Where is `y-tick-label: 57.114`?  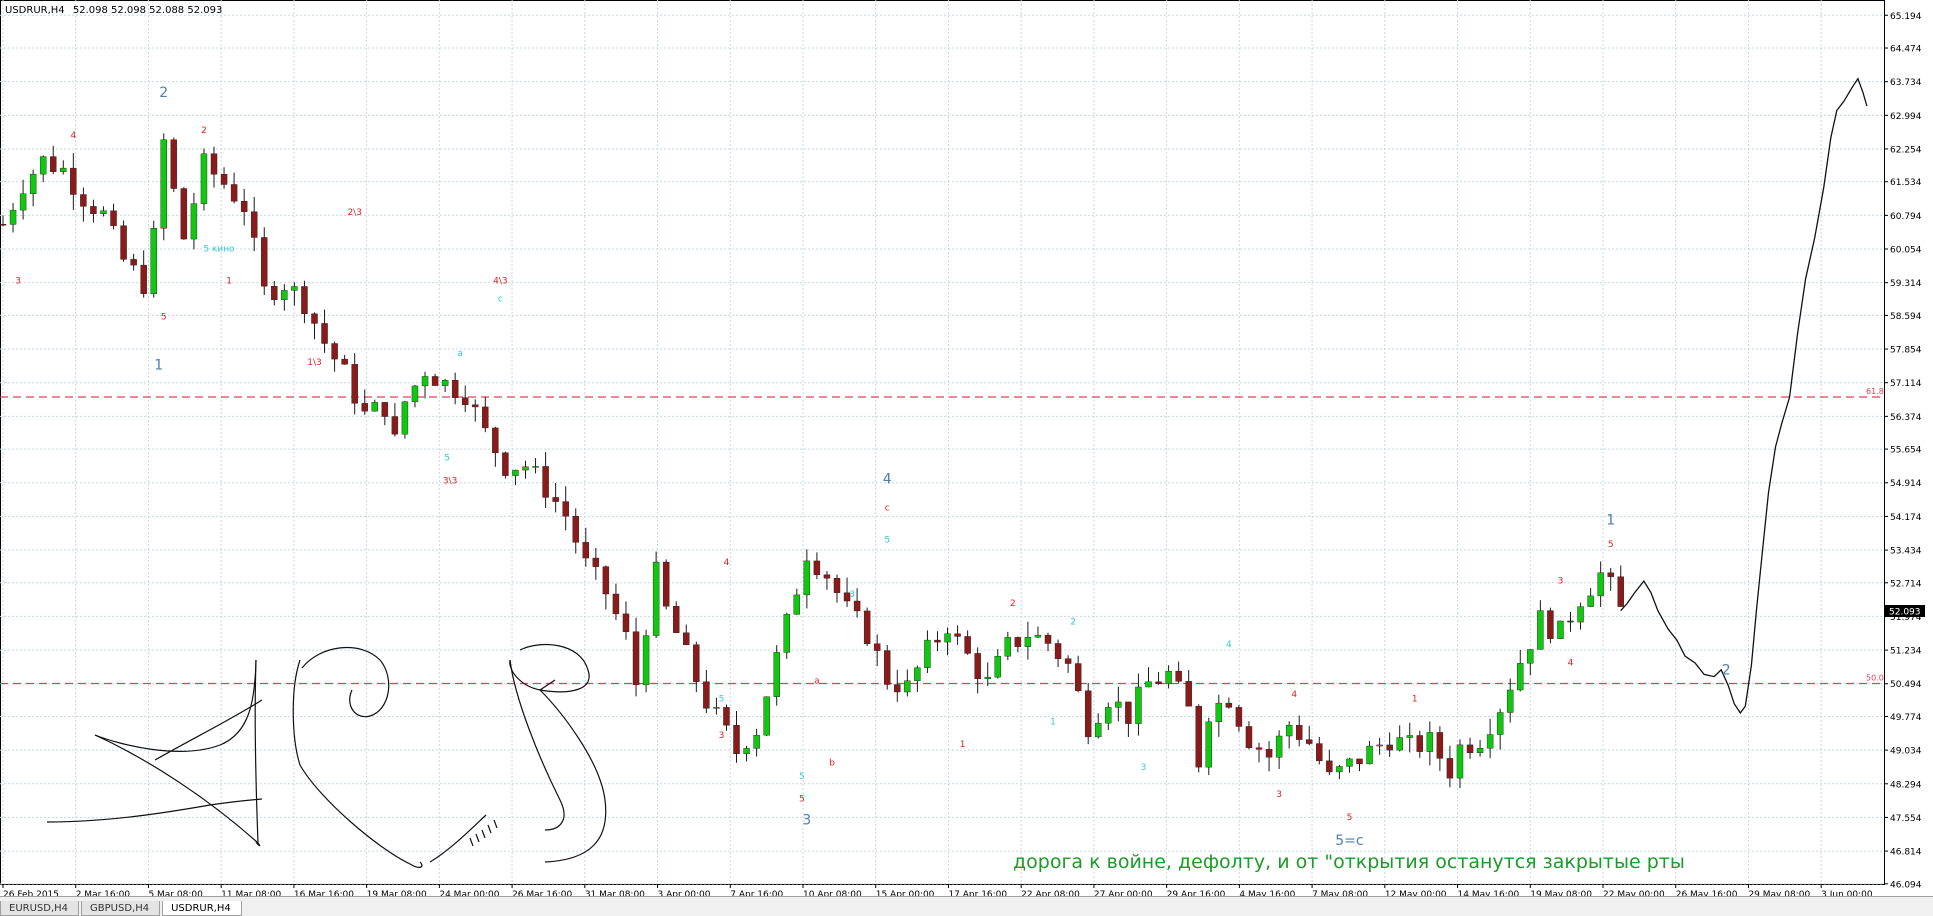
y-tick-label: 57.114 is located at coordinates (1906, 384).